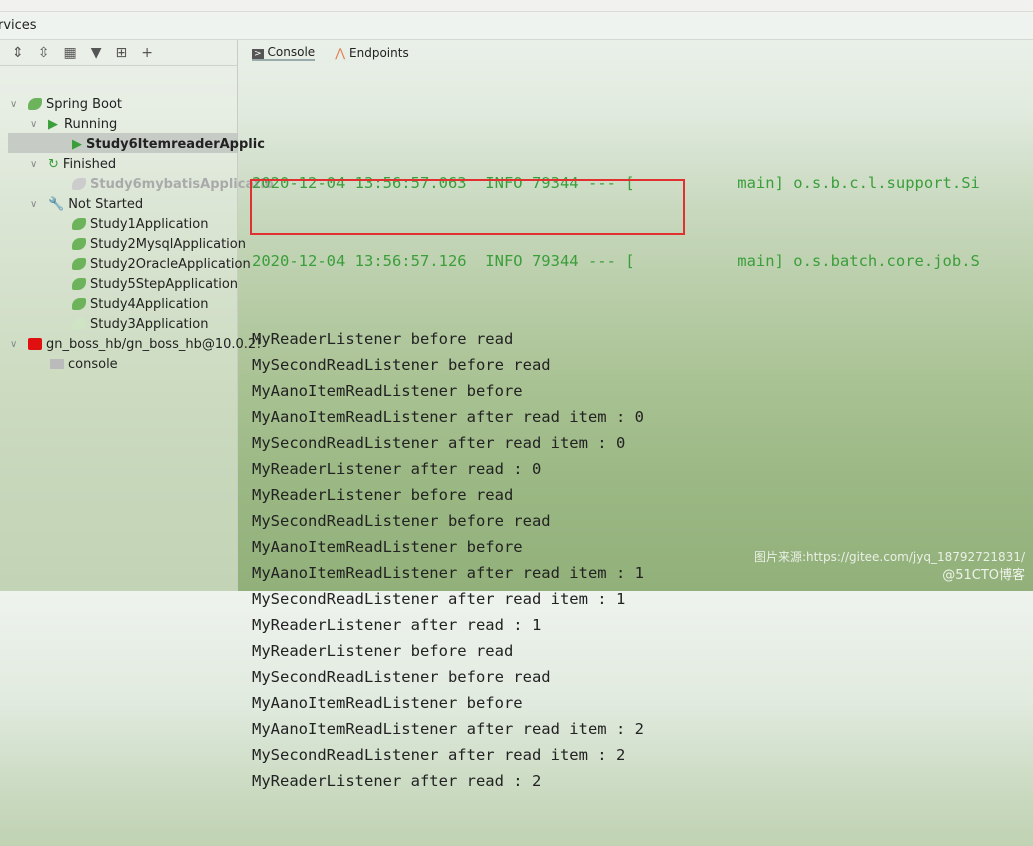 The height and width of the screenshot is (846, 1033). Describe the element at coordinates (140, 304) in the screenshot. I see `tree-node-app: Study4Application` at that location.